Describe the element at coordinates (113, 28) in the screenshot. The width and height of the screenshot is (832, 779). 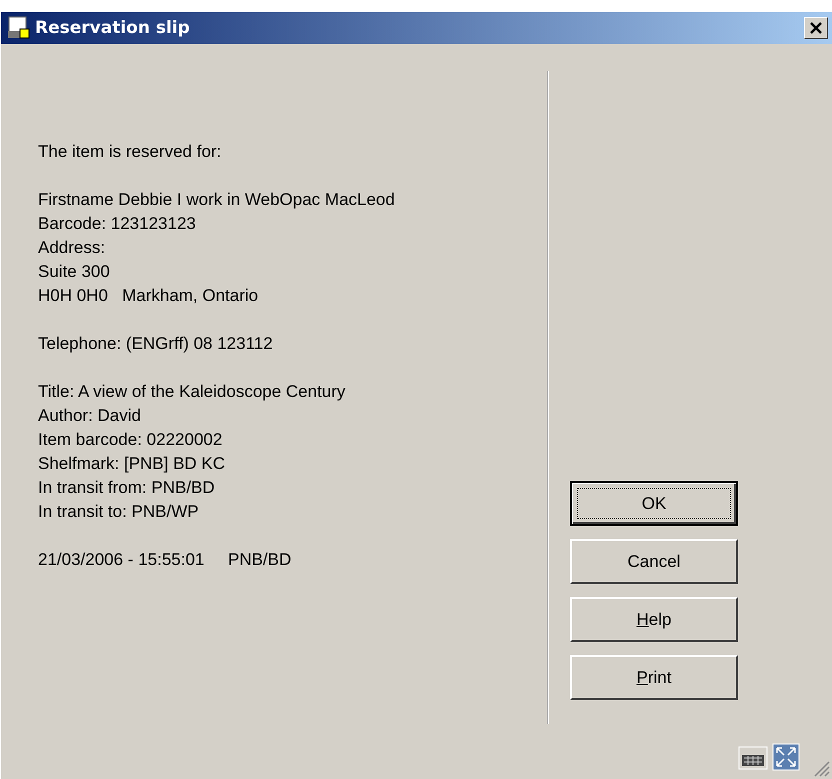
I see `window-title: Reservation slip` at that location.